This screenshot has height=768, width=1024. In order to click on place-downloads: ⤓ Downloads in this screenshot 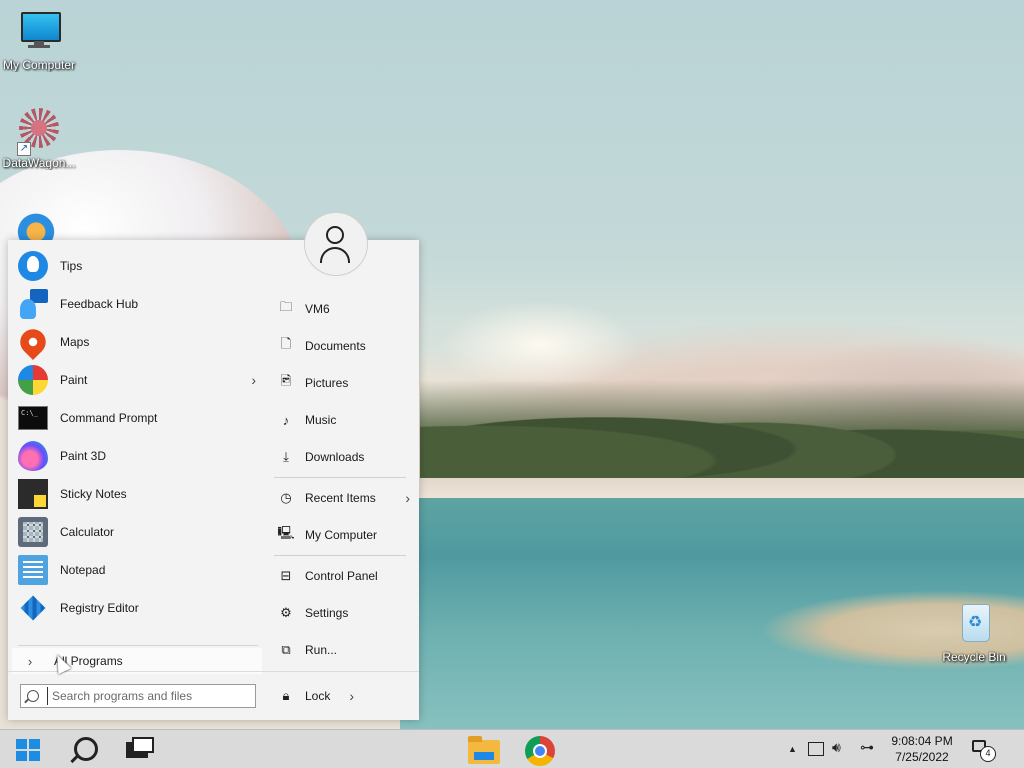, I will do `click(344, 457)`.